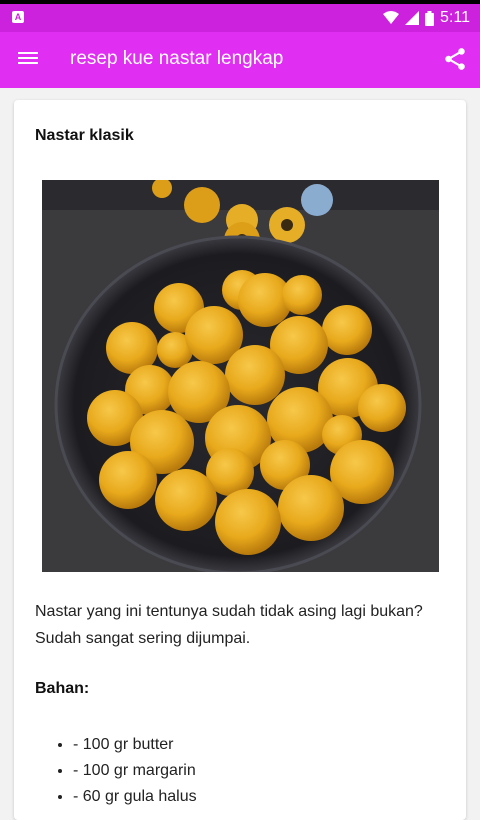 This screenshot has width=480, height=820. I want to click on battery-icon, so click(430, 18).